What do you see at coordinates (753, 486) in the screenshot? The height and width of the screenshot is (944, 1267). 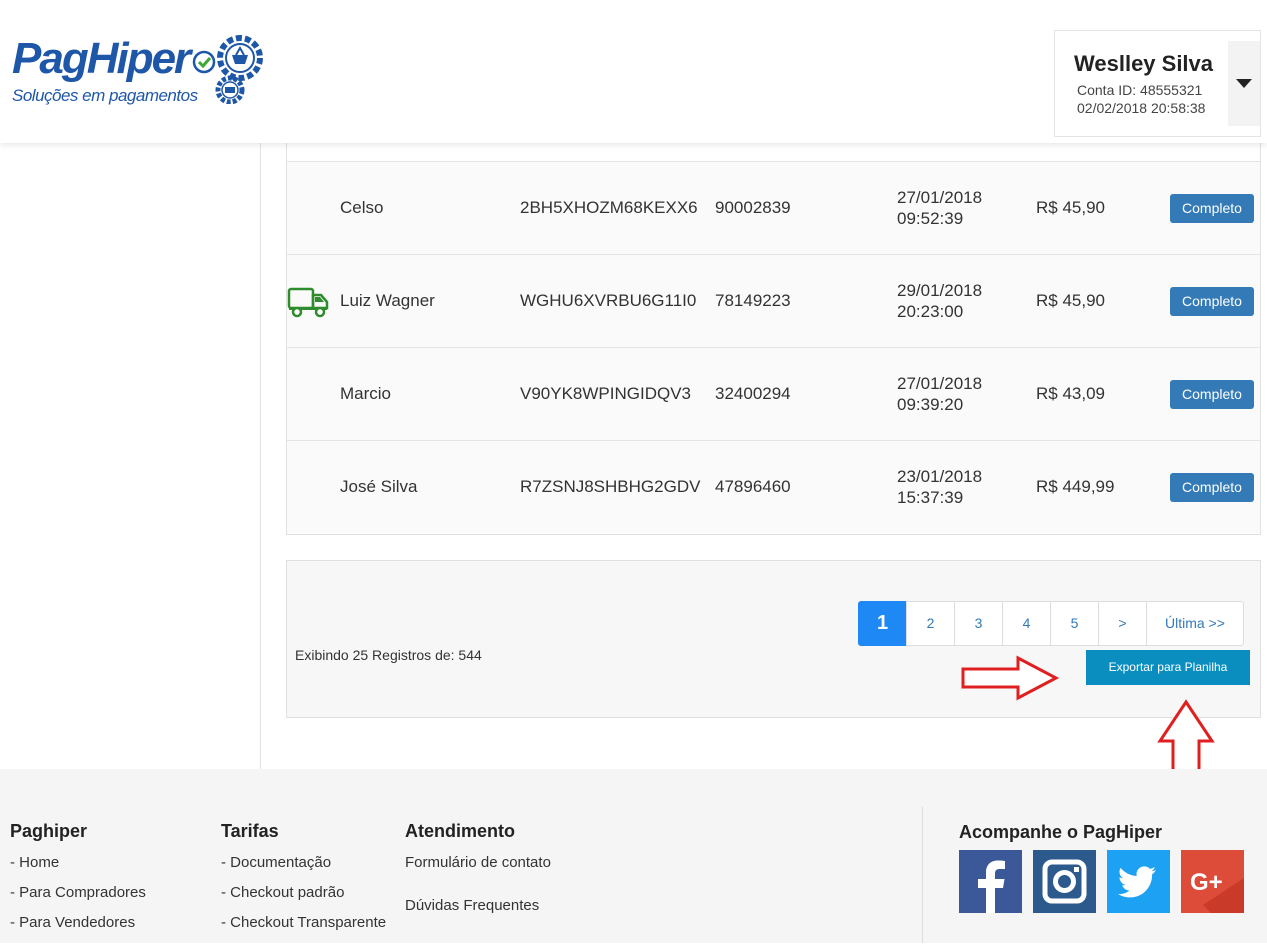 I see `row-number: 47896460` at bounding box center [753, 486].